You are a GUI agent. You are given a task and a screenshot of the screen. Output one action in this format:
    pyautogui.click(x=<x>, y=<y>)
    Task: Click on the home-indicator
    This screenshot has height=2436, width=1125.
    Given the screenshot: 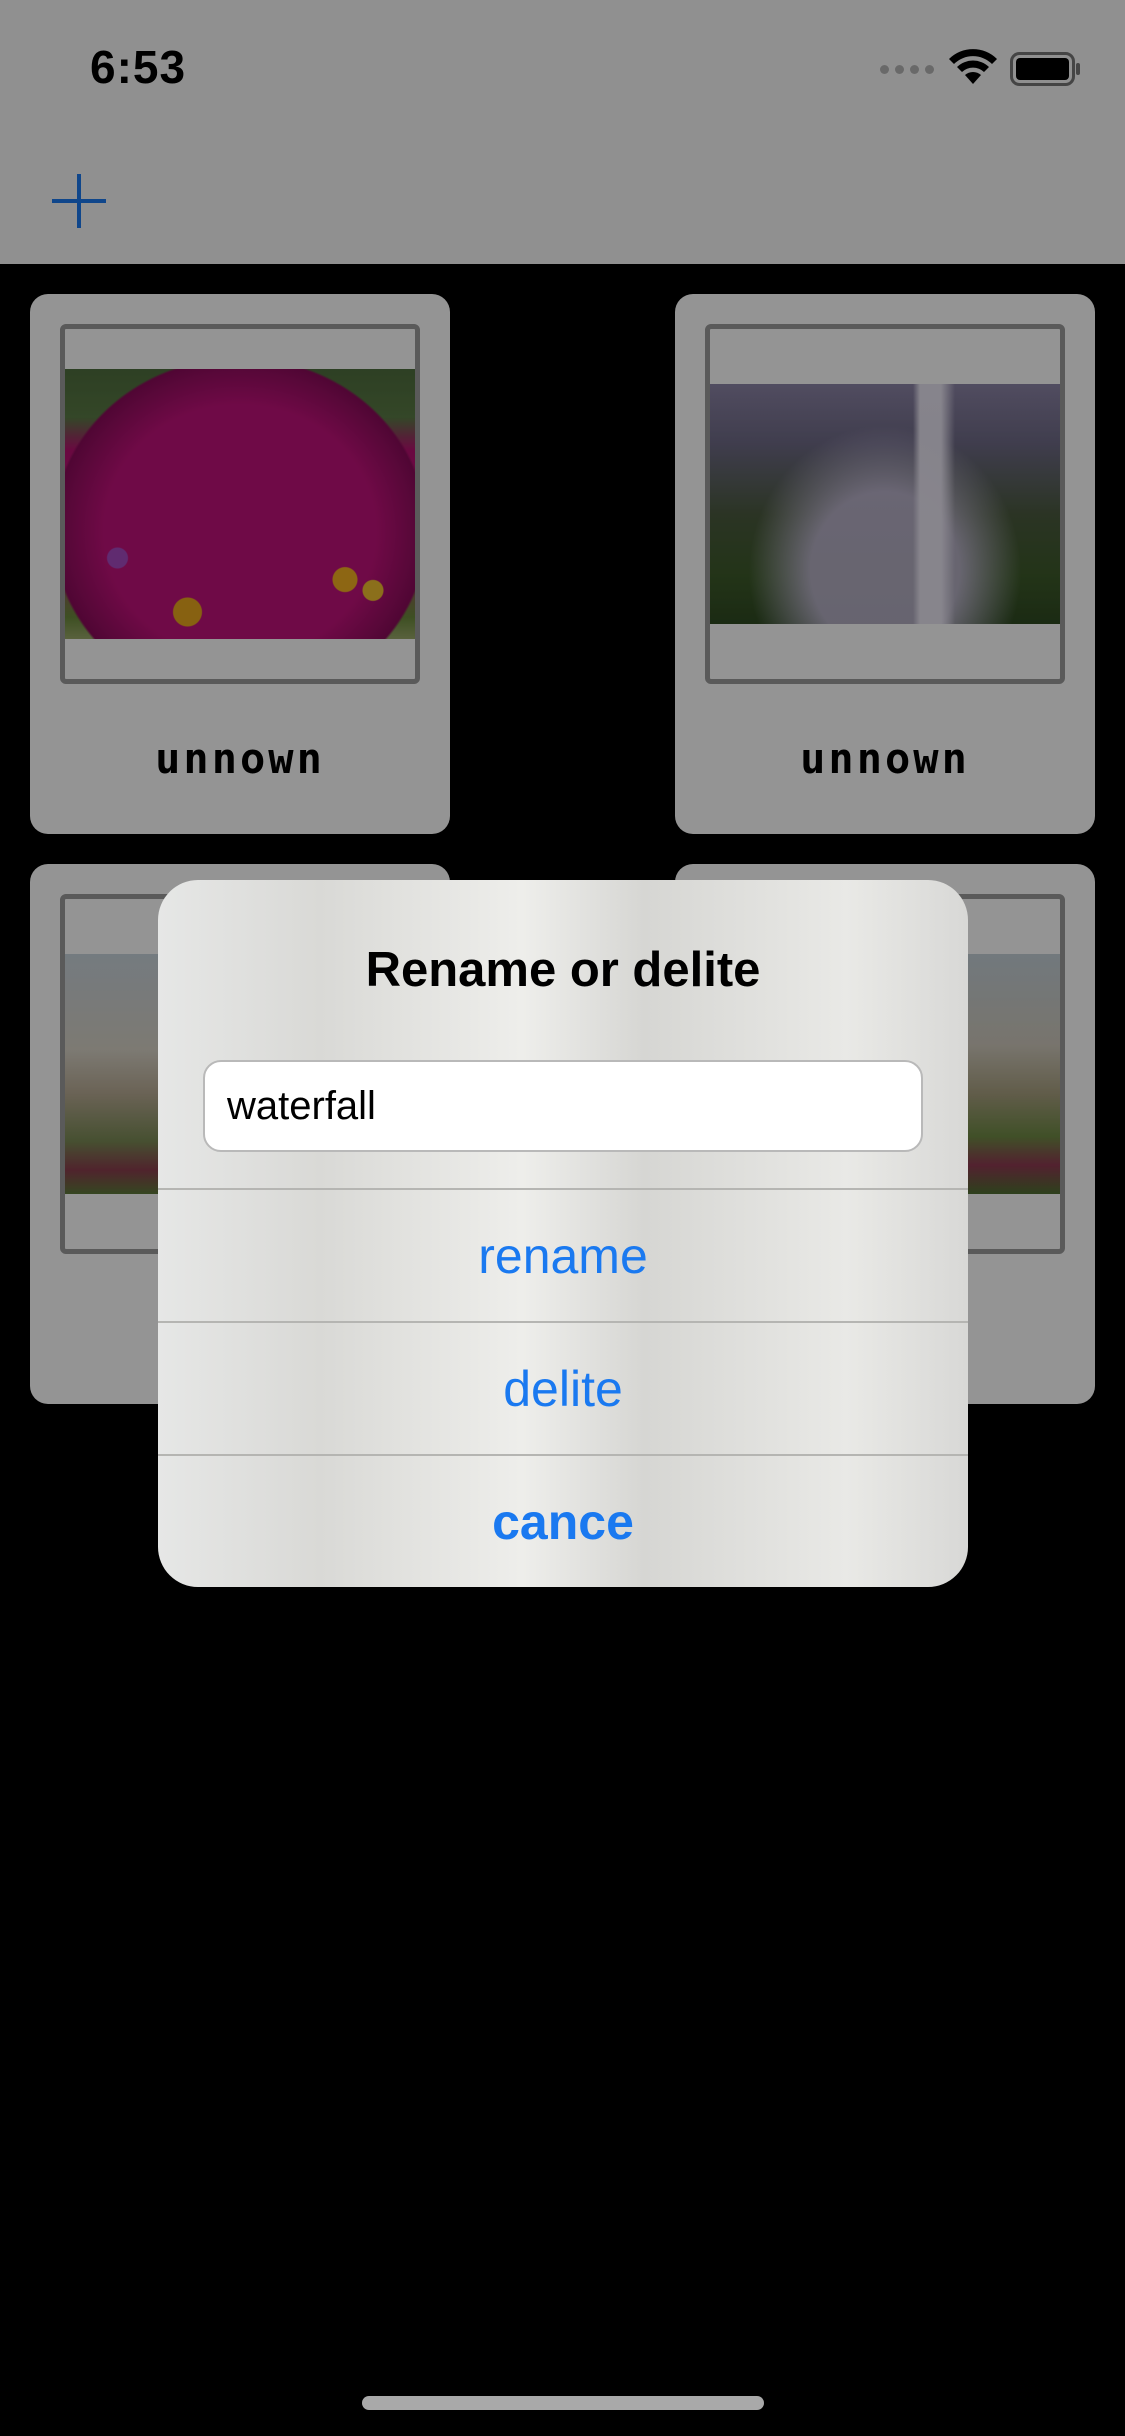 What is the action you would take?
    pyautogui.click(x=563, y=2403)
    